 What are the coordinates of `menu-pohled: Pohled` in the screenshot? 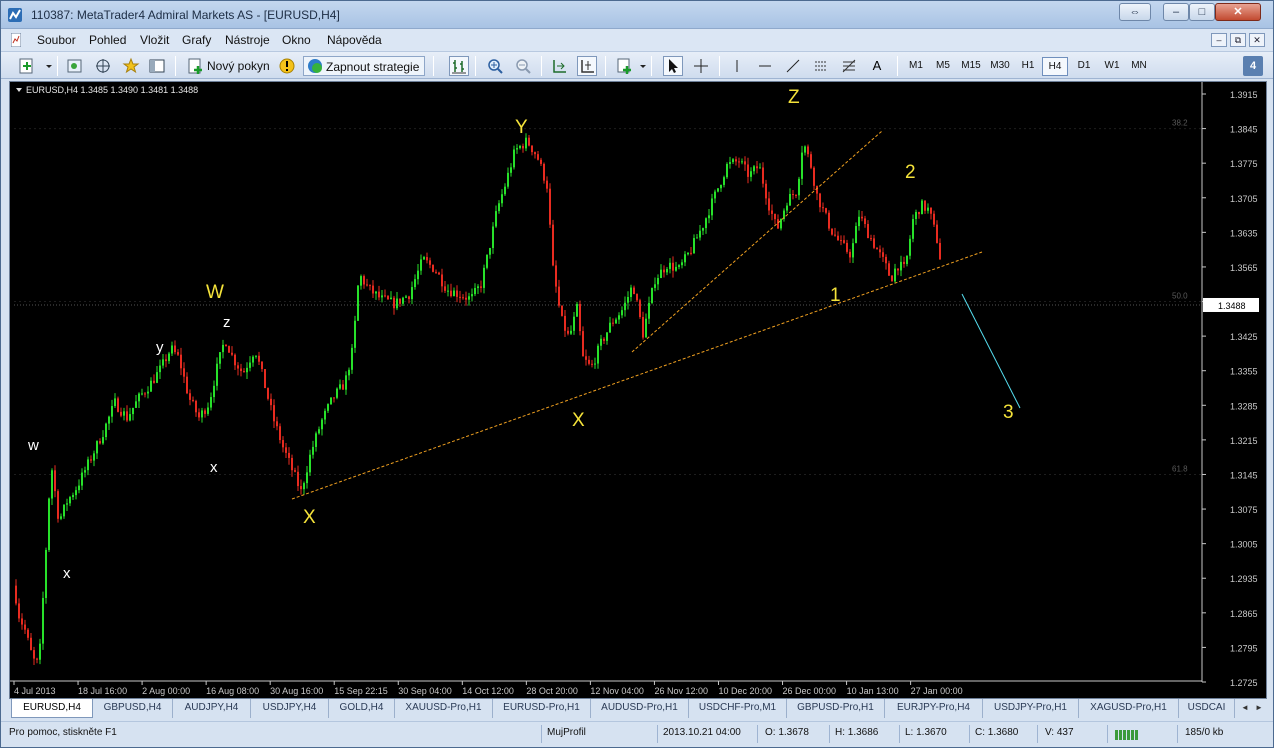 It's located at (107, 40).